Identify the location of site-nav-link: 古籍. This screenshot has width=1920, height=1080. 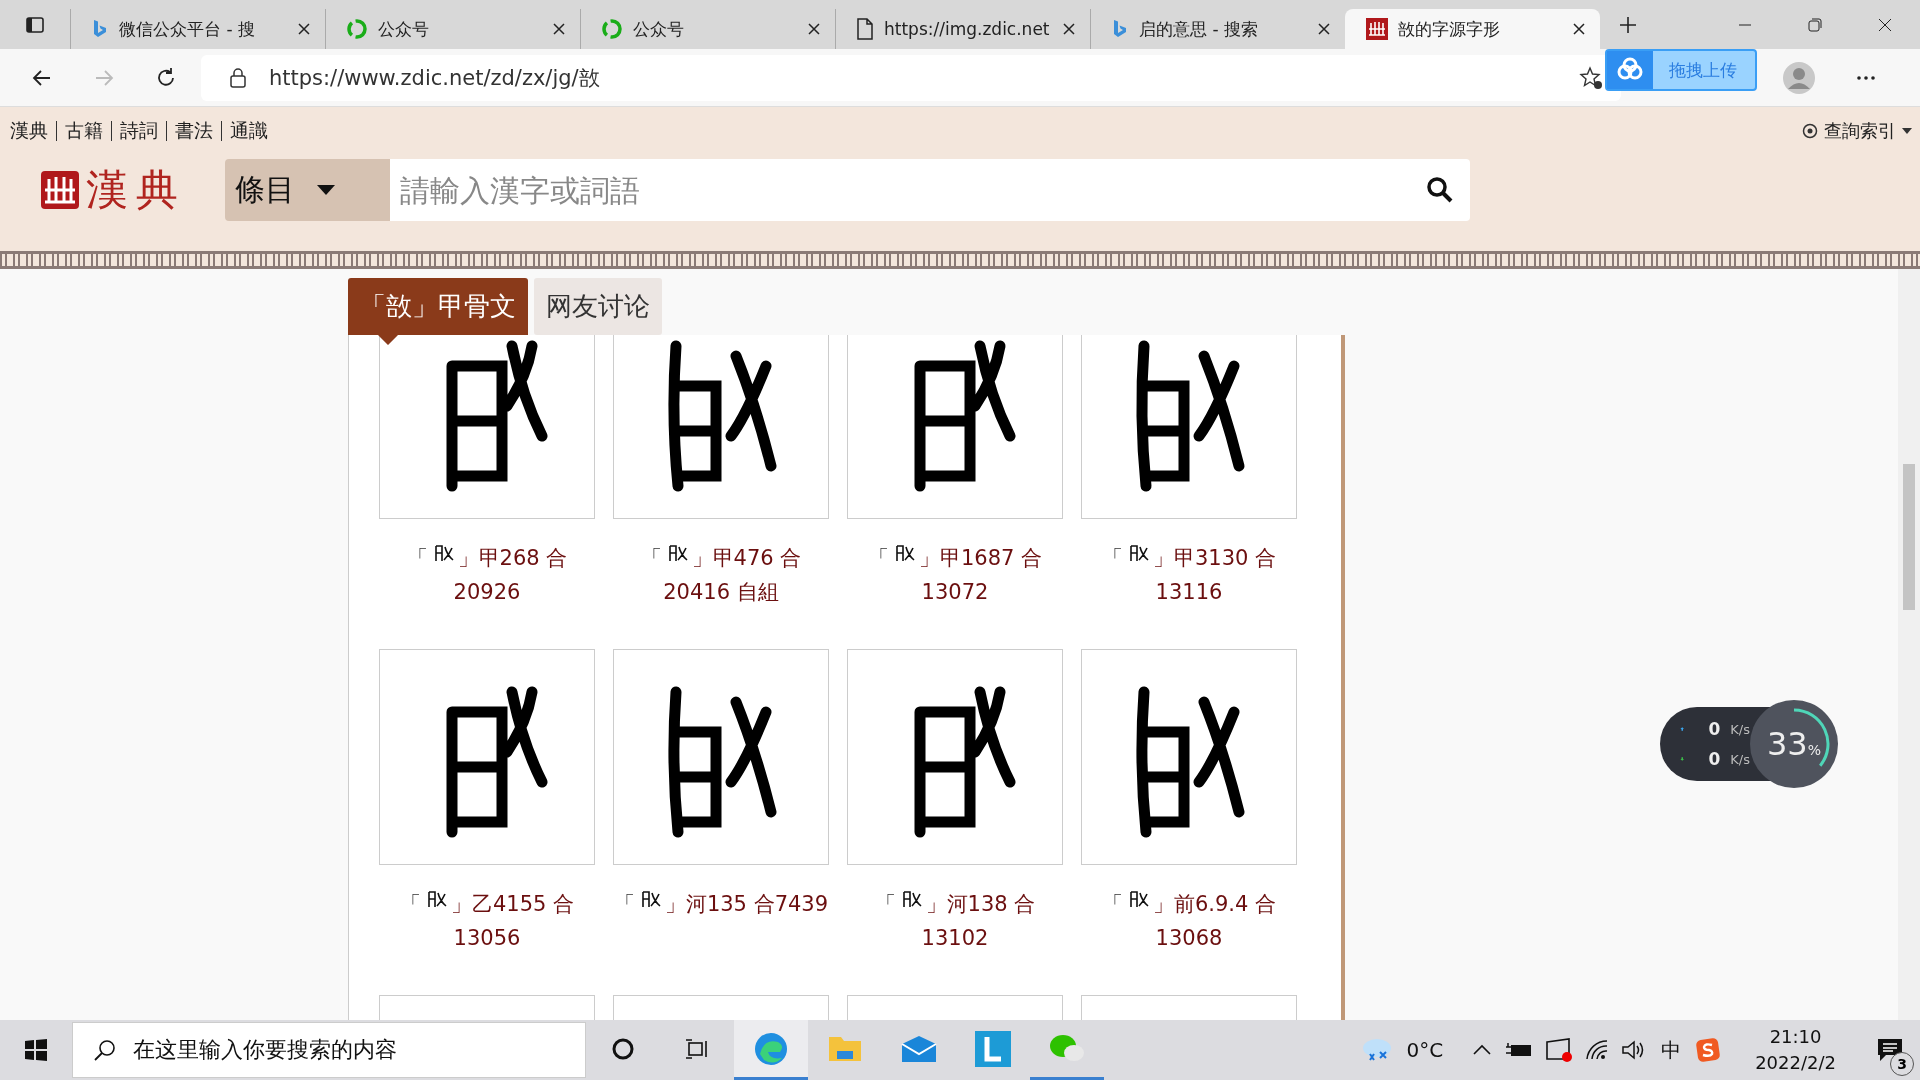
(84, 131).